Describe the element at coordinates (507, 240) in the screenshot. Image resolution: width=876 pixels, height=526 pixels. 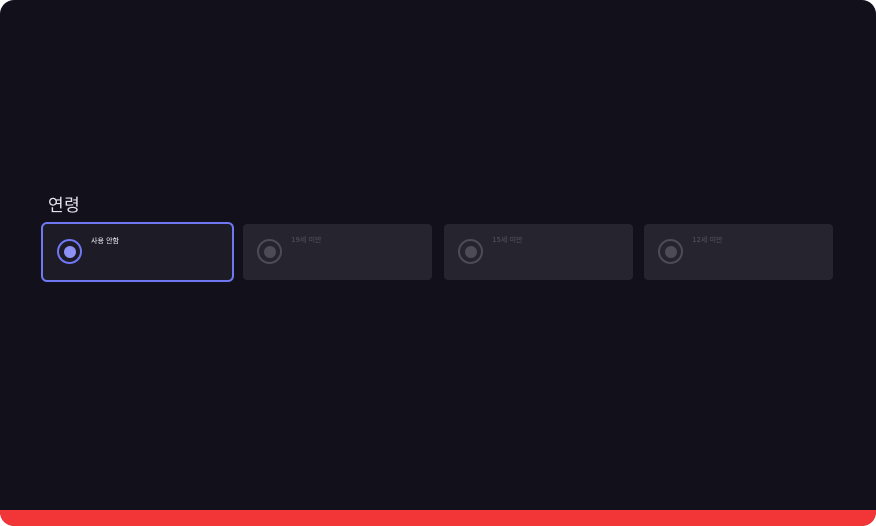
I see `age-option-label: 15세 미만` at that location.